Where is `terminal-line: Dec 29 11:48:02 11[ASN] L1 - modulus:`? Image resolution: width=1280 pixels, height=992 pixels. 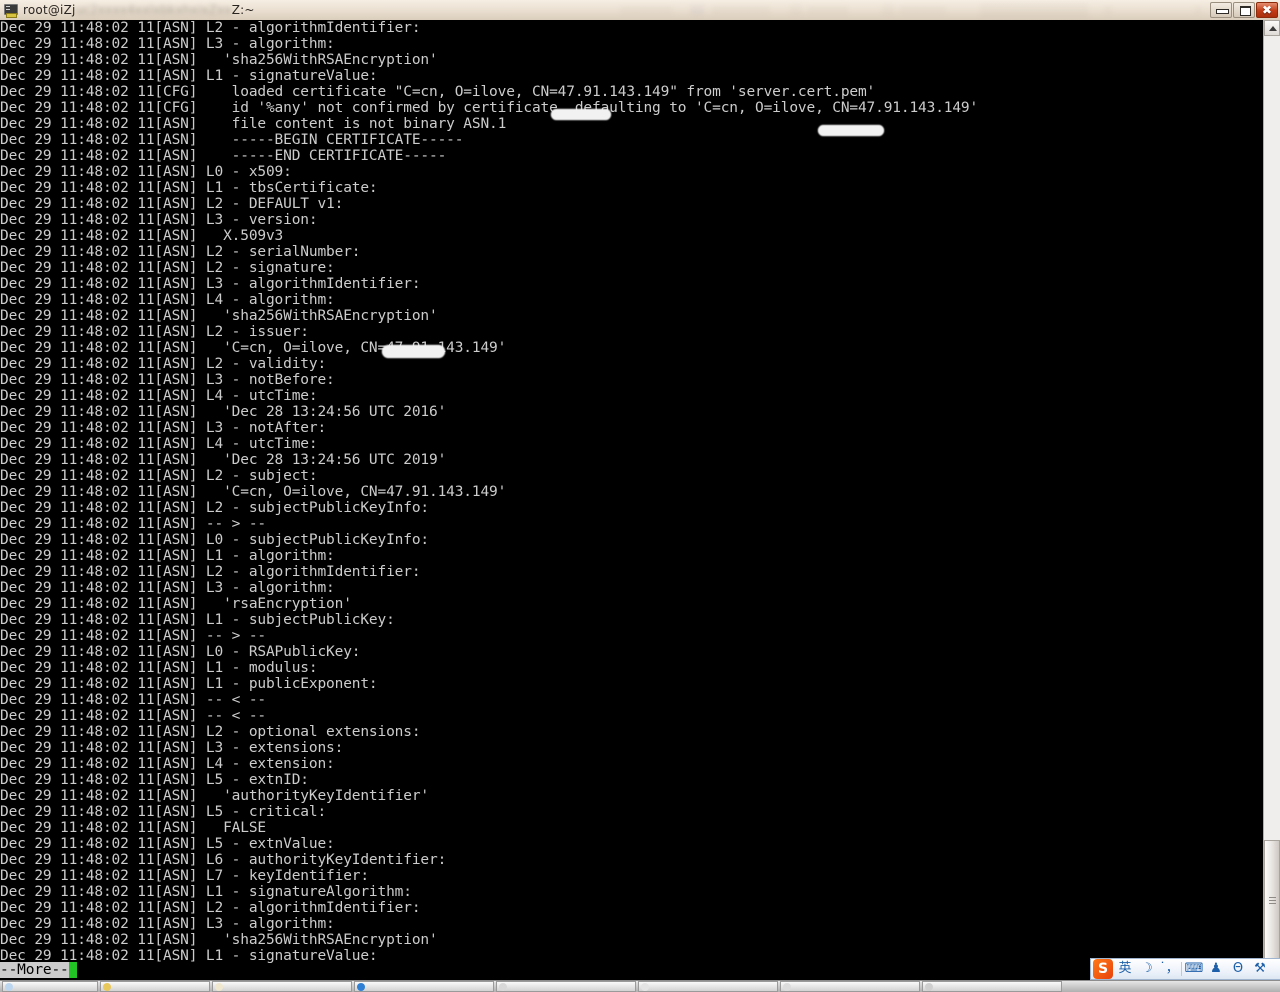
terminal-line: Dec 29 11:48:02 11[ASN] L1 - modulus: is located at coordinates (159, 668).